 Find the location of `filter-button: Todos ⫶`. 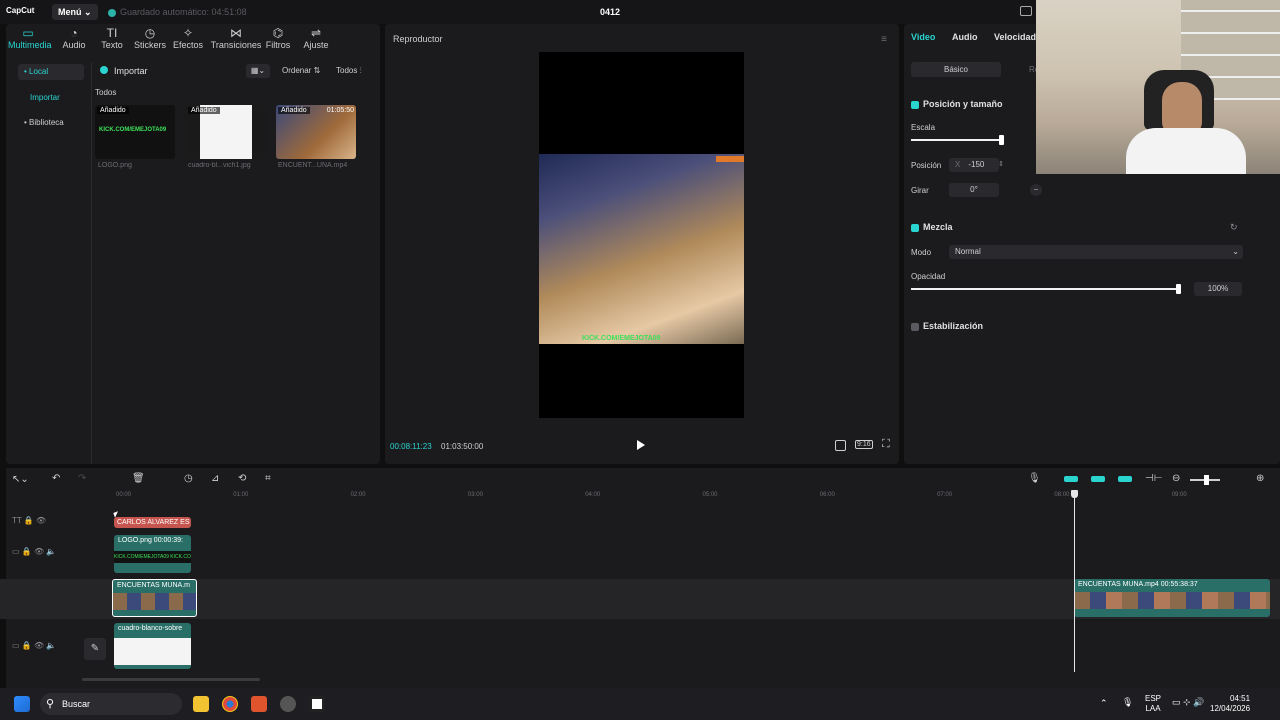

filter-button: Todos ⫶ is located at coordinates (349, 71).